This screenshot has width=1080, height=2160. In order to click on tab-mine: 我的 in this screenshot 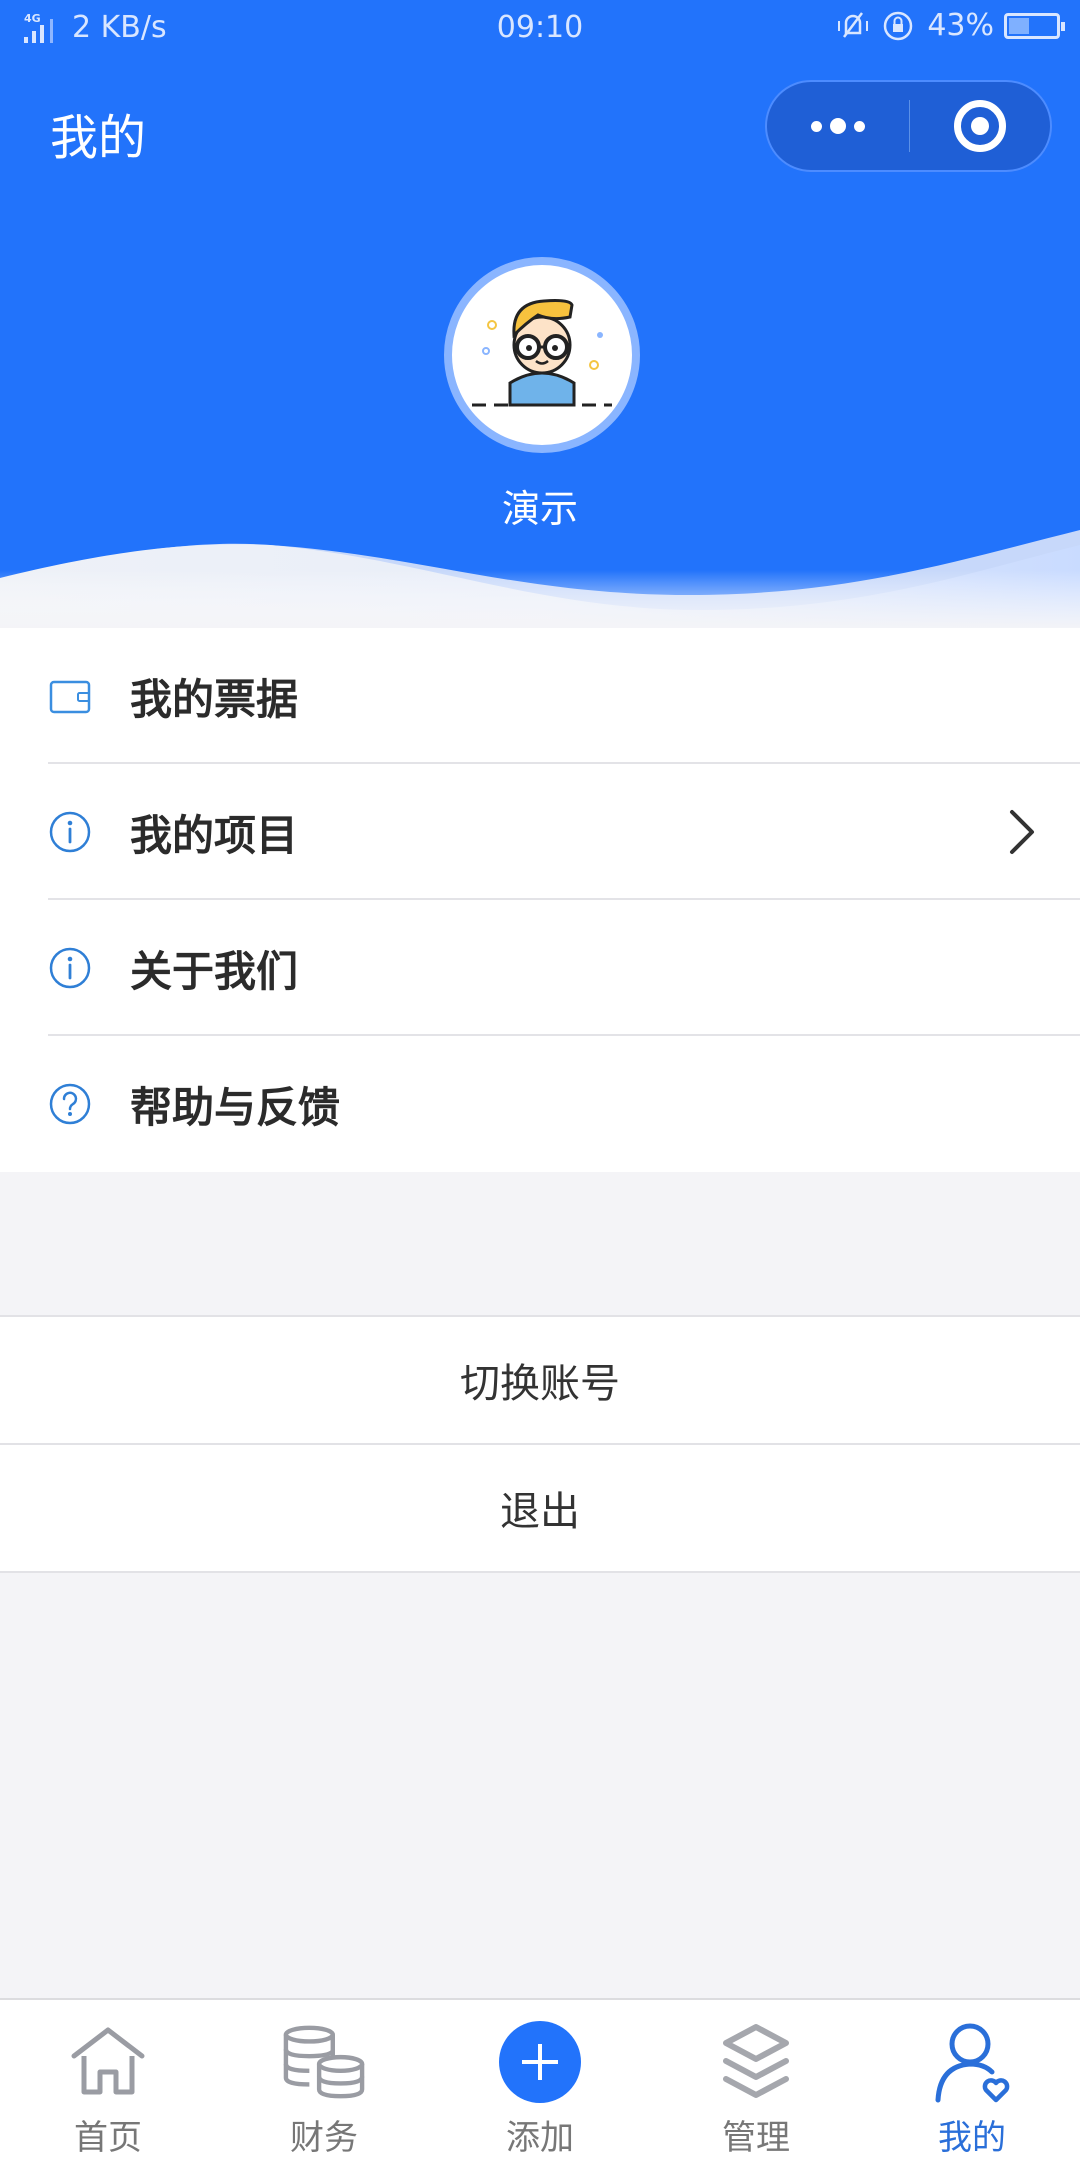, I will do `click(972, 2080)`.